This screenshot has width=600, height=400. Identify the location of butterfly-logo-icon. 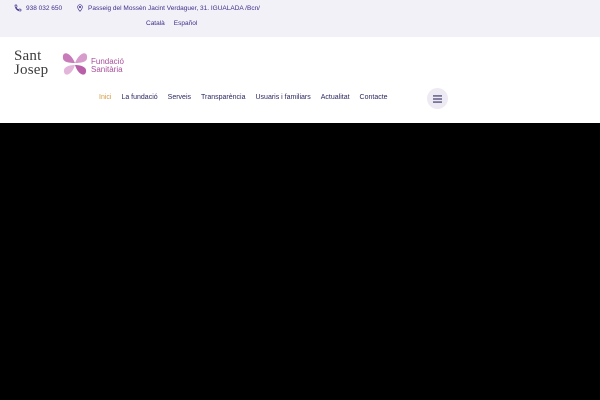
(75, 64).